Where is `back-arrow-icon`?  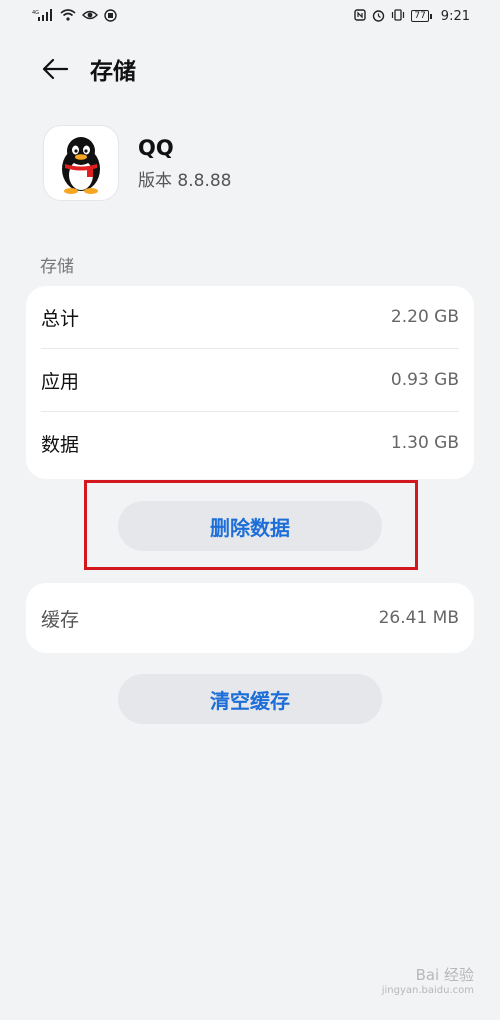 back-arrow-icon is located at coordinates (55, 69).